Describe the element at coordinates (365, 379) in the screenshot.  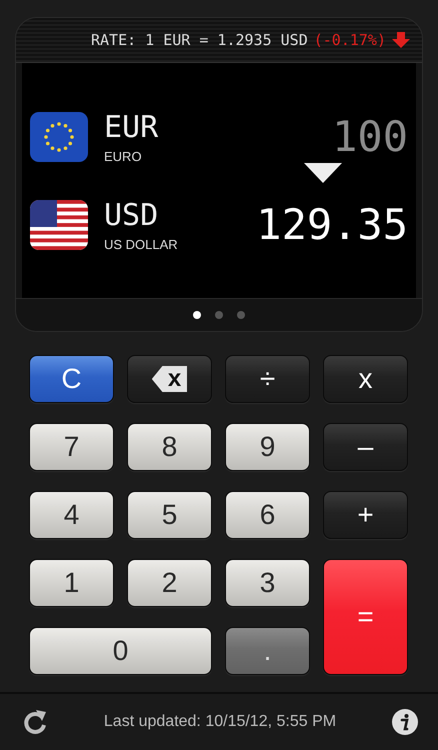
I see `keypad-button: x` at that location.